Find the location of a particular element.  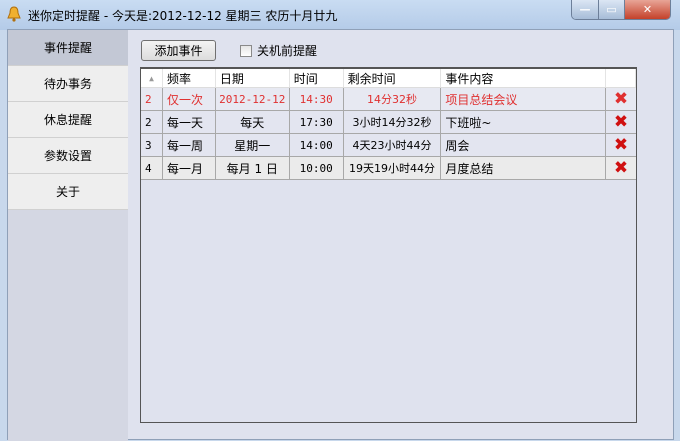

row-content: 项目总结会议 is located at coordinates (524, 99).